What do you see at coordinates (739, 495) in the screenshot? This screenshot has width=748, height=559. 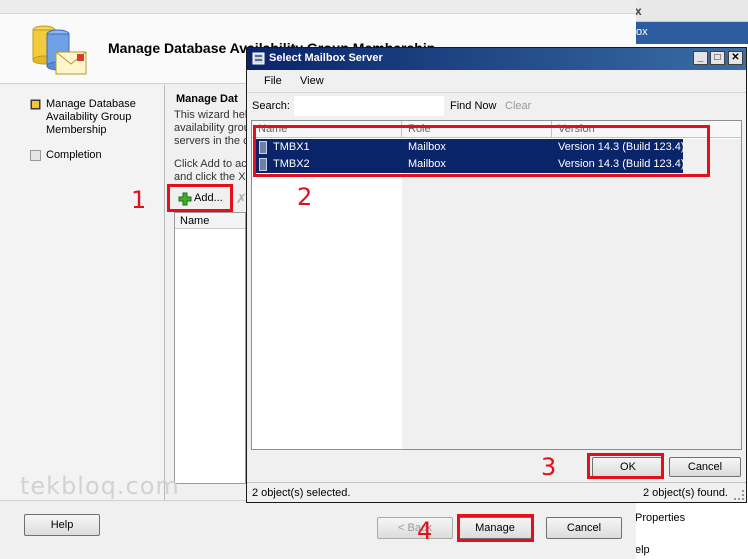 I see `resize-grip-icon` at bounding box center [739, 495].